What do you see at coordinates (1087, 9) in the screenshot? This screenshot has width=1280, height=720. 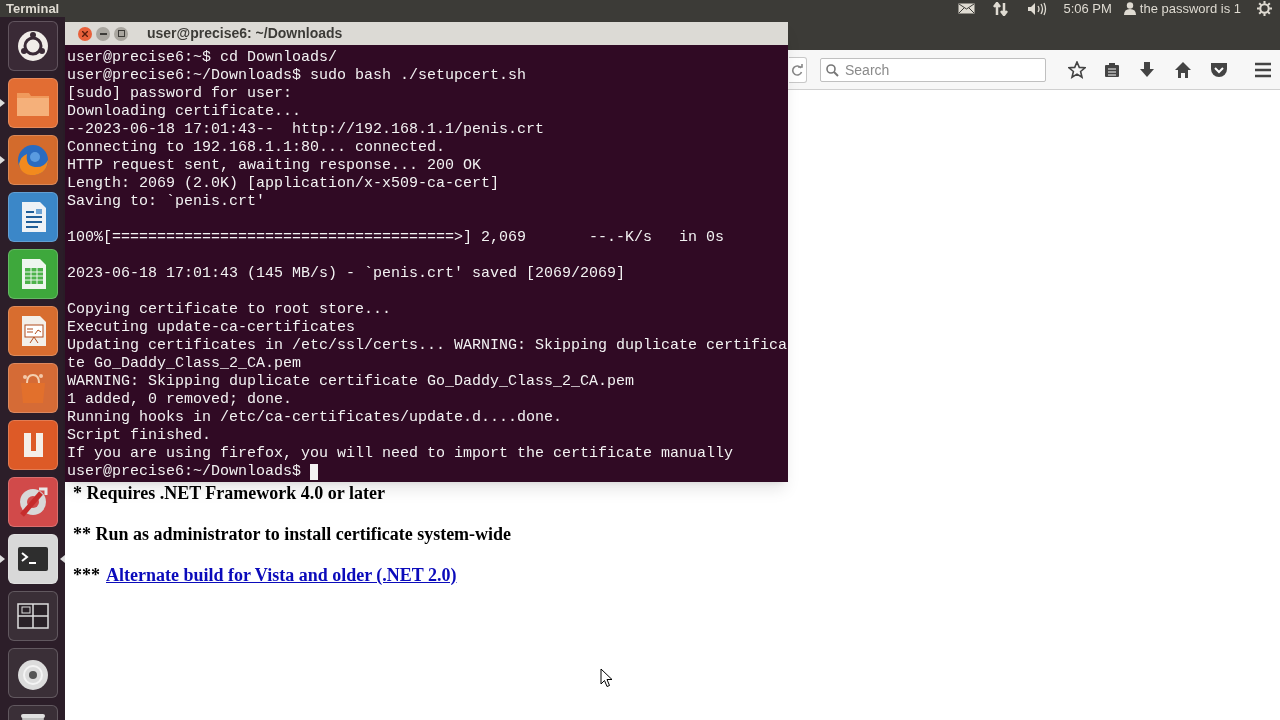 I see `clock: 5:06 PM` at bounding box center [1087, 9].